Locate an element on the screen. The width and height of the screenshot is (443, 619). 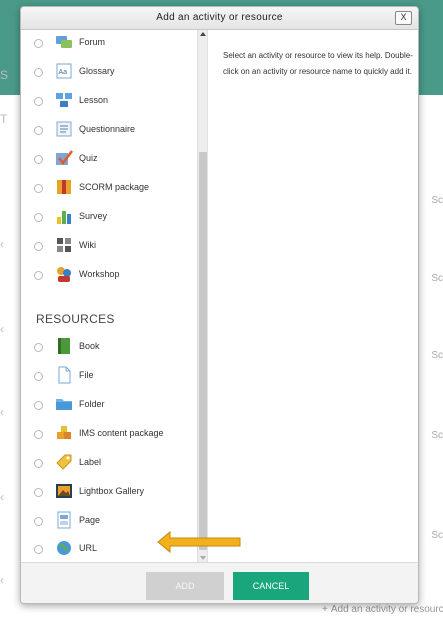
option-ims-package: IMS content package is located at coordinates (109, 435).